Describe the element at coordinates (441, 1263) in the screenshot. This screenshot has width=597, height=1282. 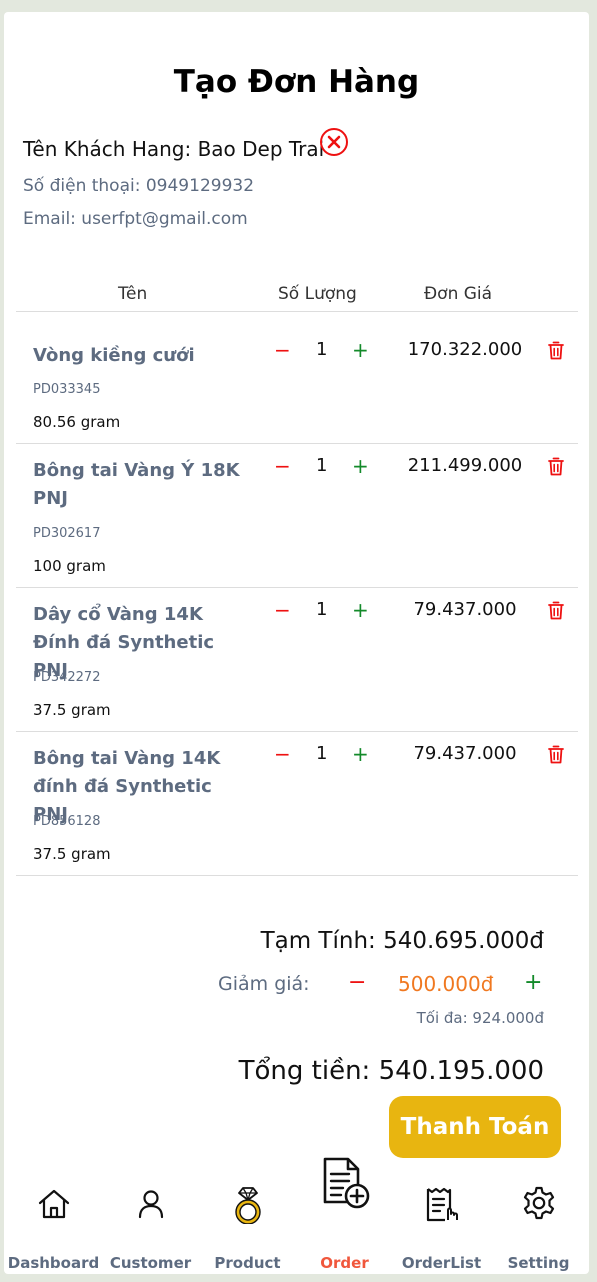
I see `nav-label: OrderList` at that location.